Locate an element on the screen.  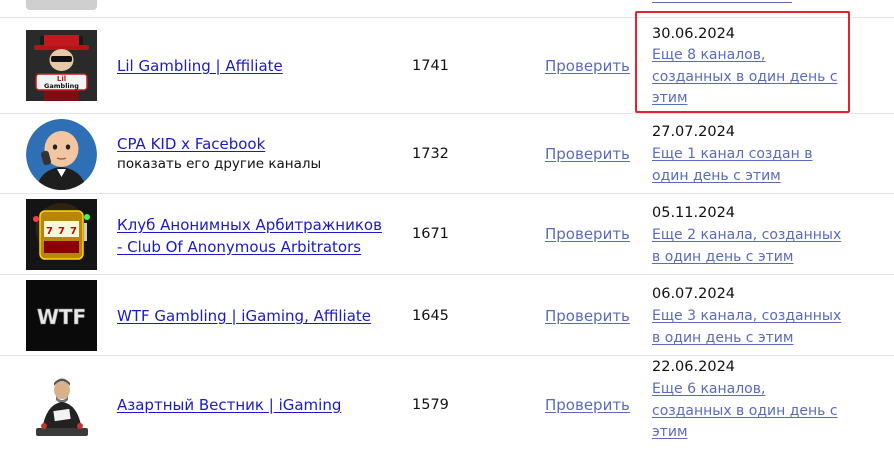
subscriber-count: 1732 is located at coordinates (430, 154).